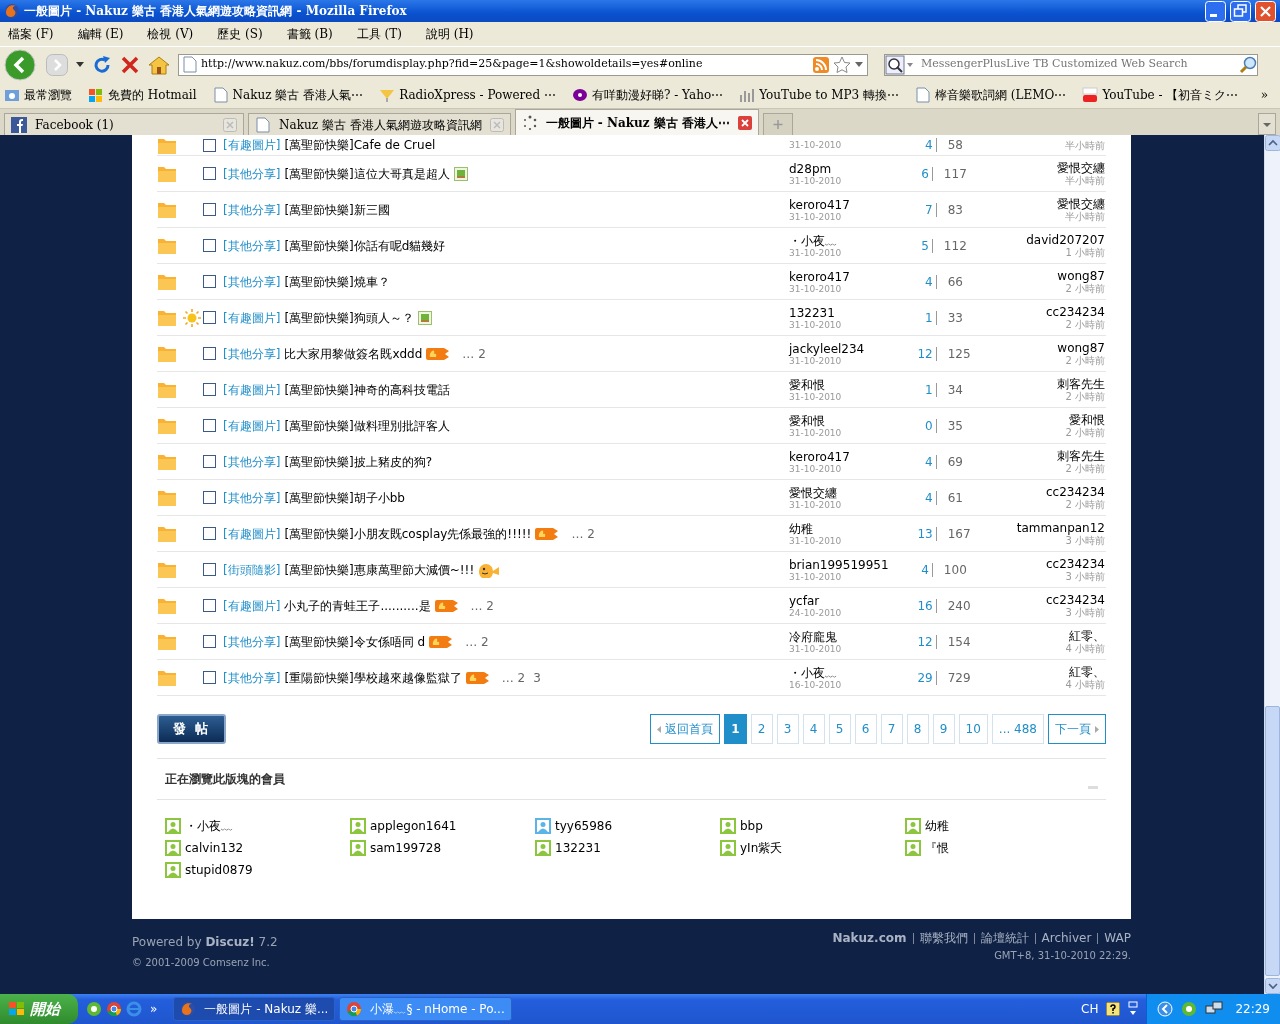 This screenshot has width=1280, height=1024. I want to click on member-link: 幼稚, so click(937, 826).